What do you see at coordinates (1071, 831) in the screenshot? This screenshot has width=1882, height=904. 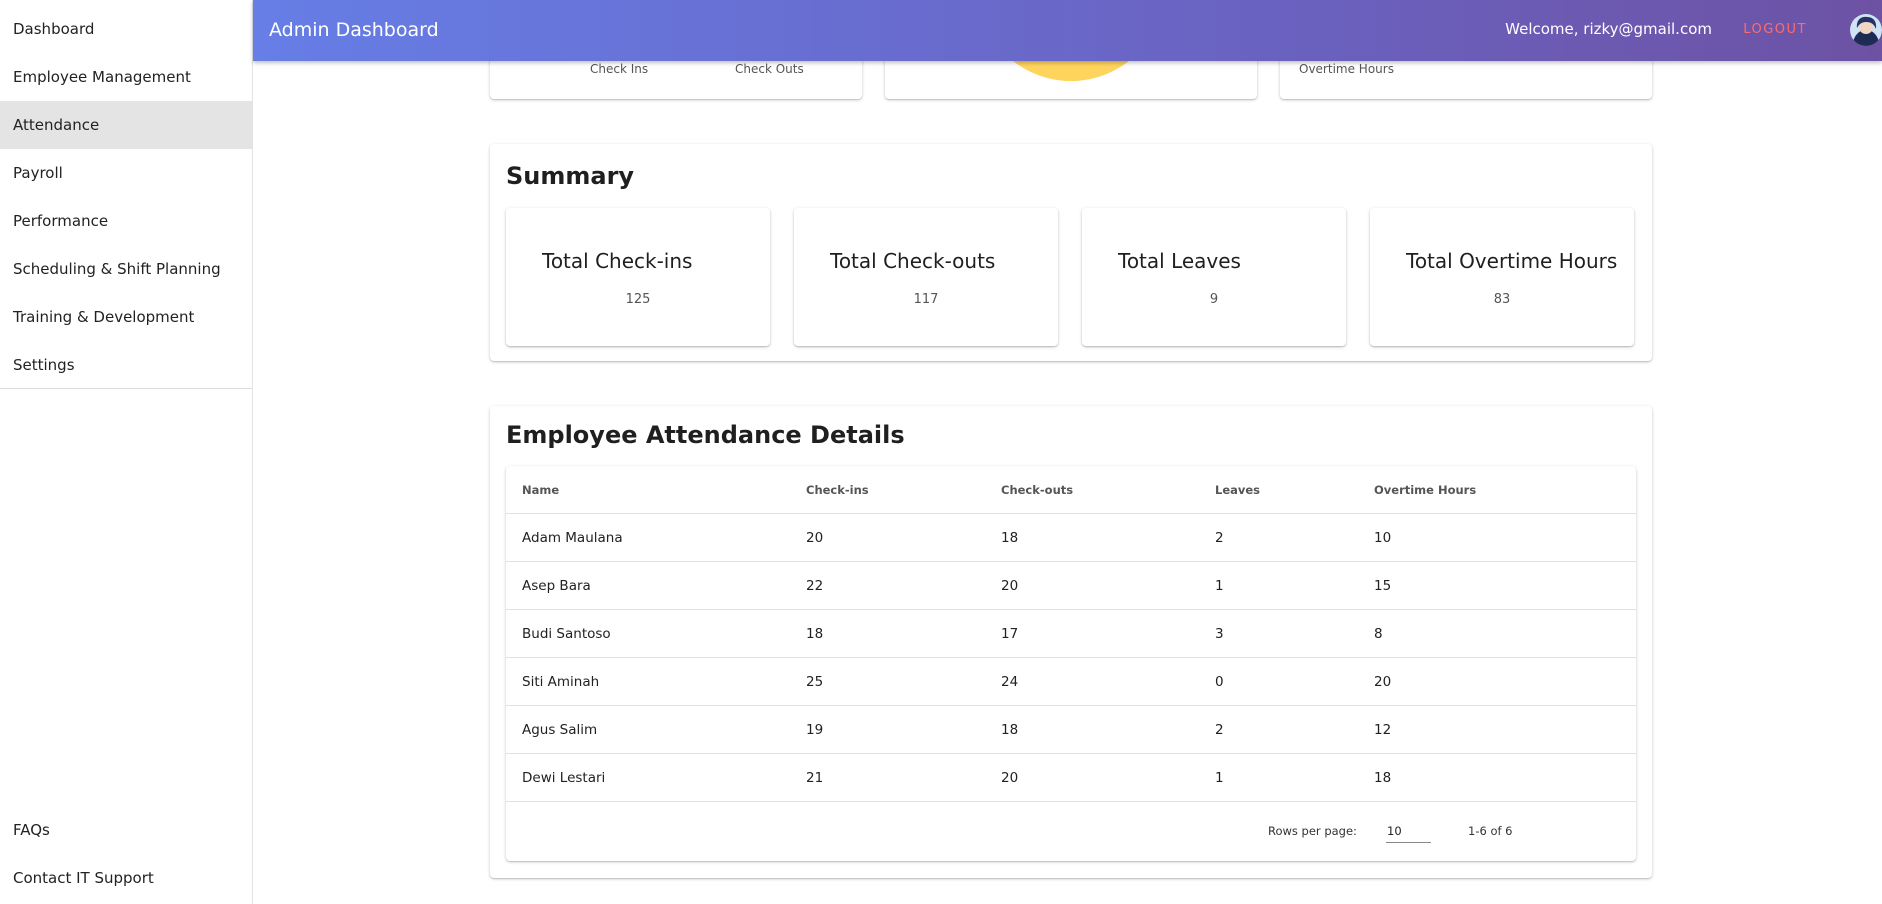 I see `table-pagination: Rows per page: 10 1-6 of 6` at bounding box center [1071, 831].